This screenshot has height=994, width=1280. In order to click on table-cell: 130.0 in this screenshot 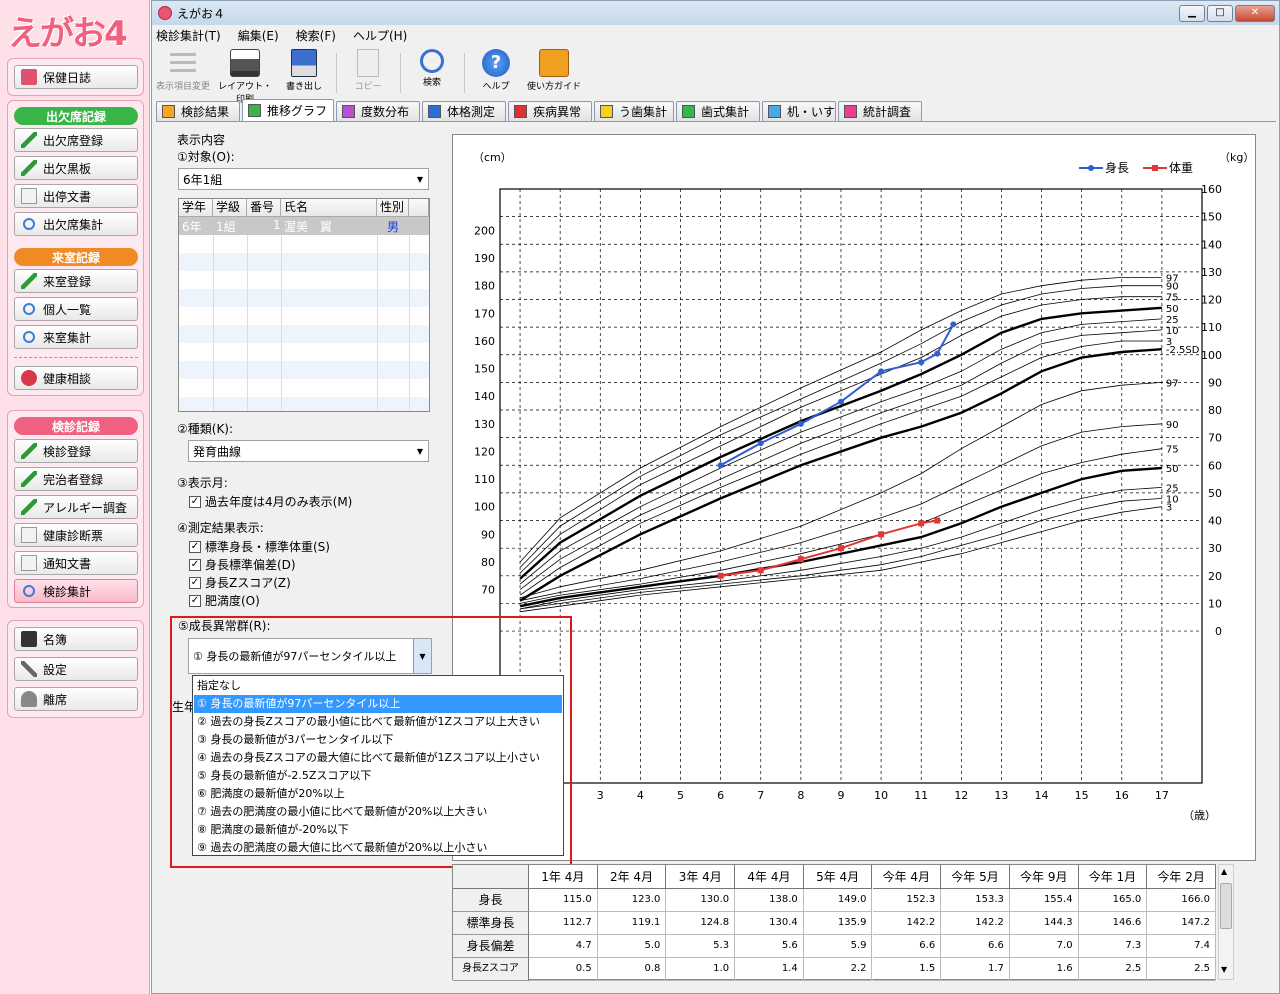, I will do `click(701, 900)`.